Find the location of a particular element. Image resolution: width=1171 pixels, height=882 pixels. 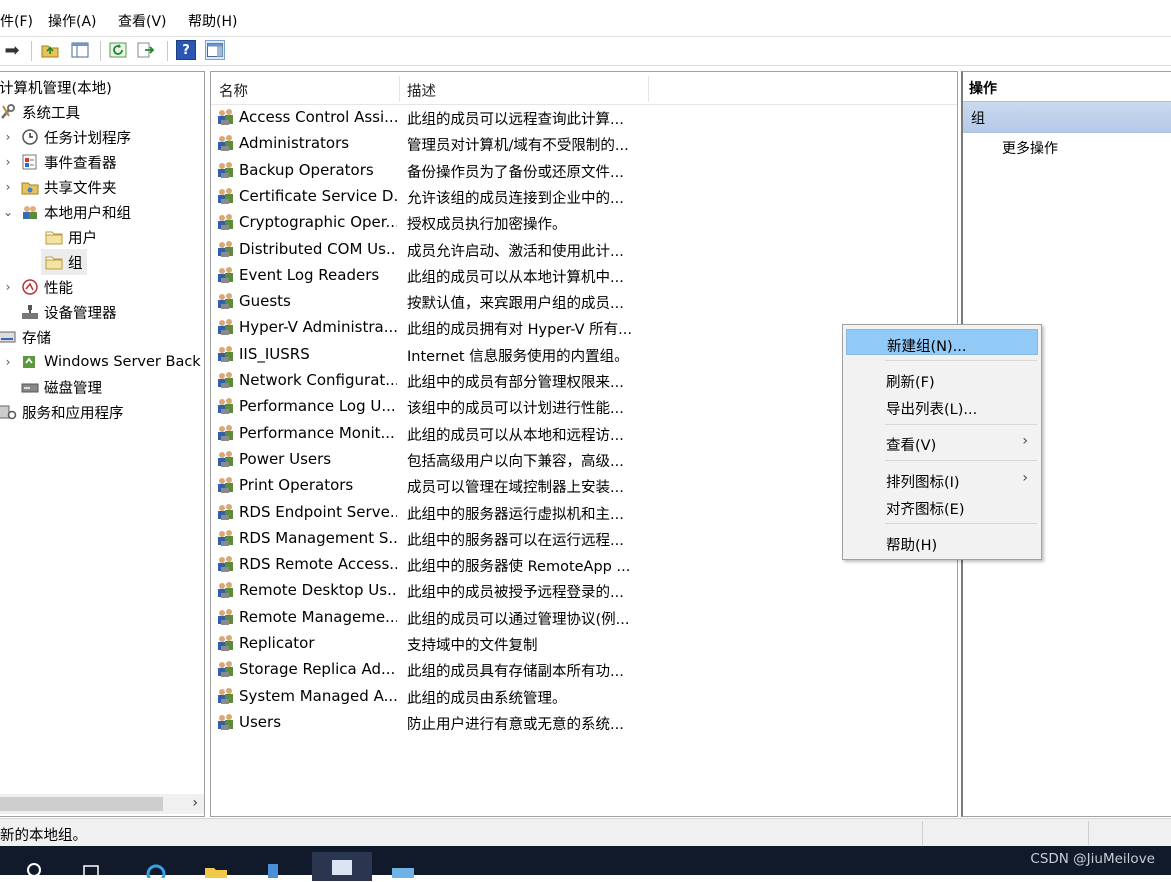

context-menu-view: 查看(V) › is located at coordinates (942, 442).